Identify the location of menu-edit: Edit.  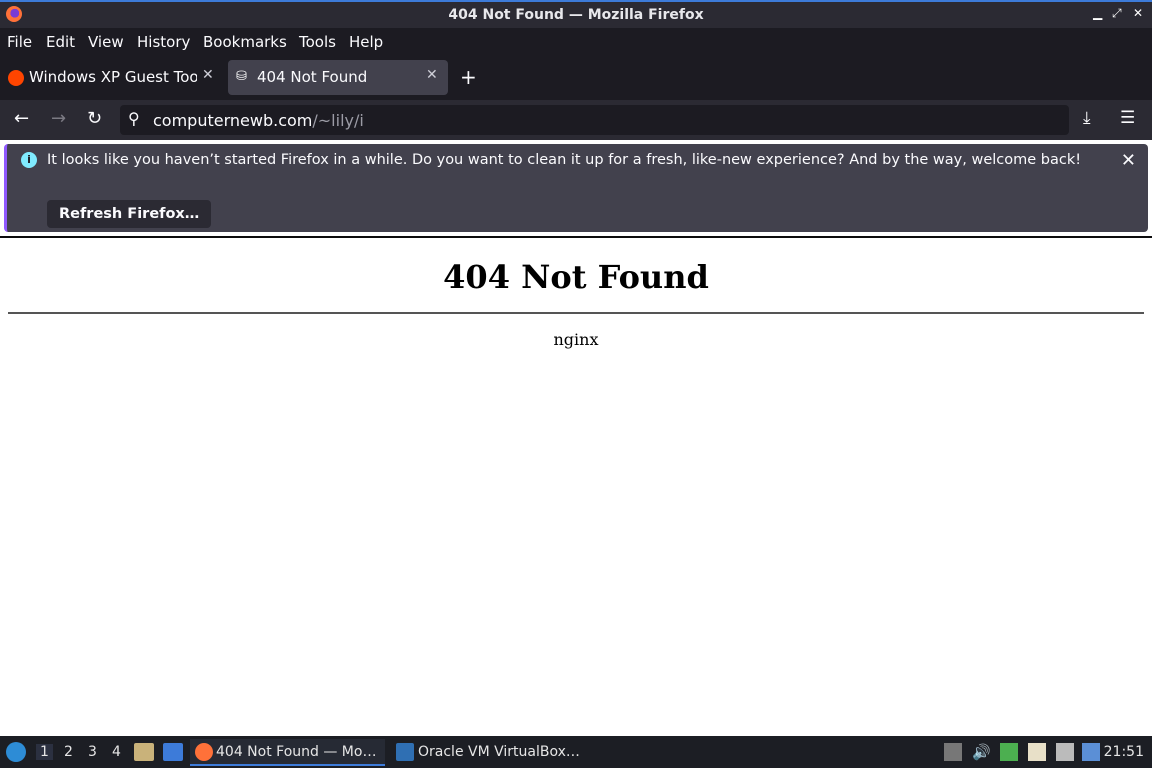
(60, 42).